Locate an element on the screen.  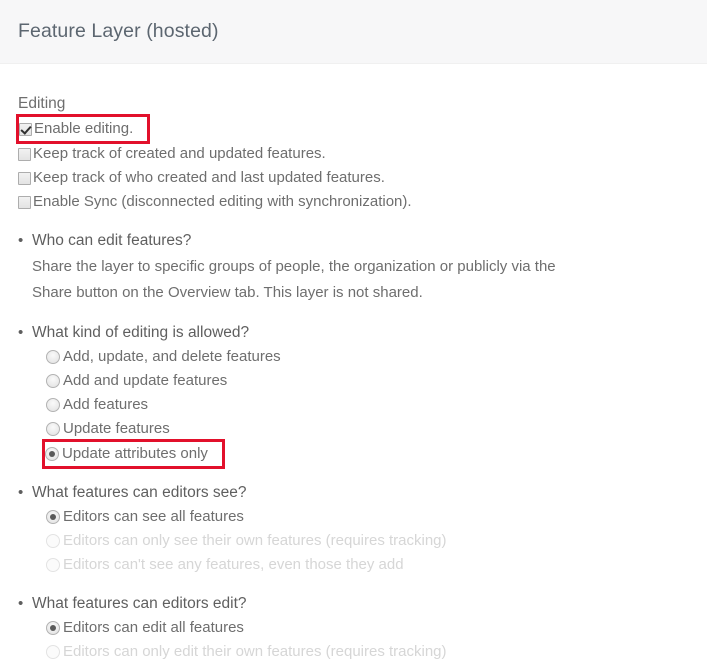
page-title: Feature Layer (hosted) is located at coordinates (118, 31).